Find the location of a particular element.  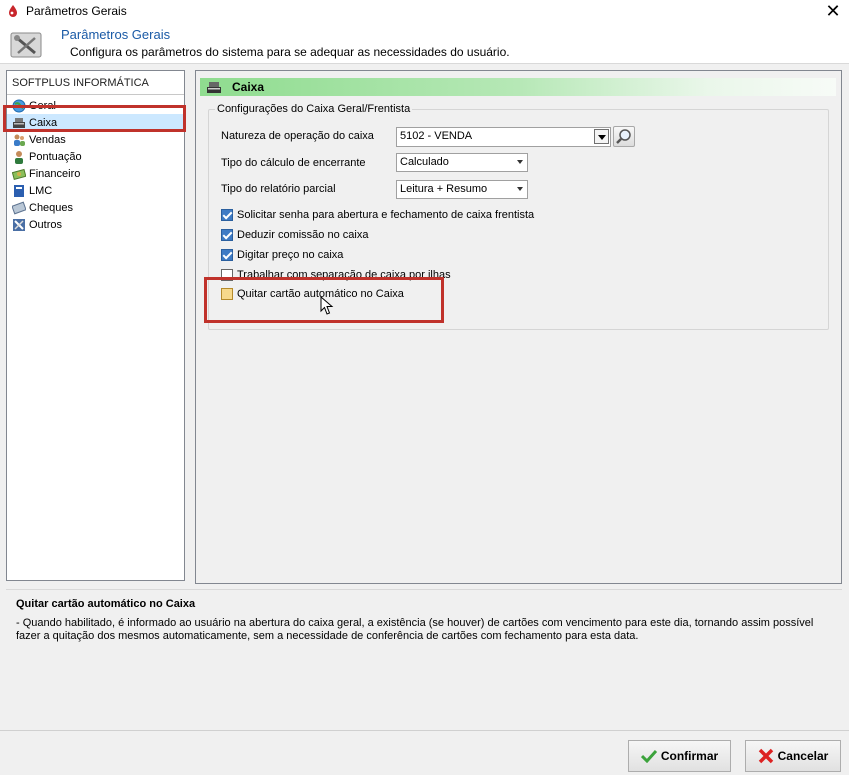

close-icon: ✕ is located at coordinates (833, 11).